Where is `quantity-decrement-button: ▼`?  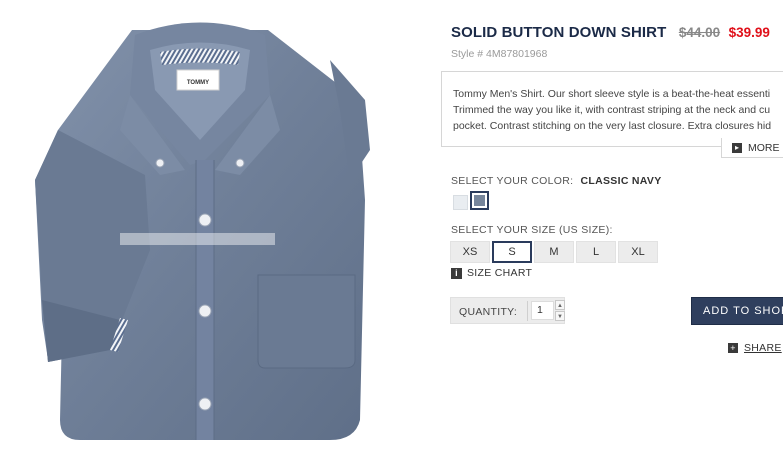
quantity-decrement-button: ▼ is located at coordinates (560, 316).